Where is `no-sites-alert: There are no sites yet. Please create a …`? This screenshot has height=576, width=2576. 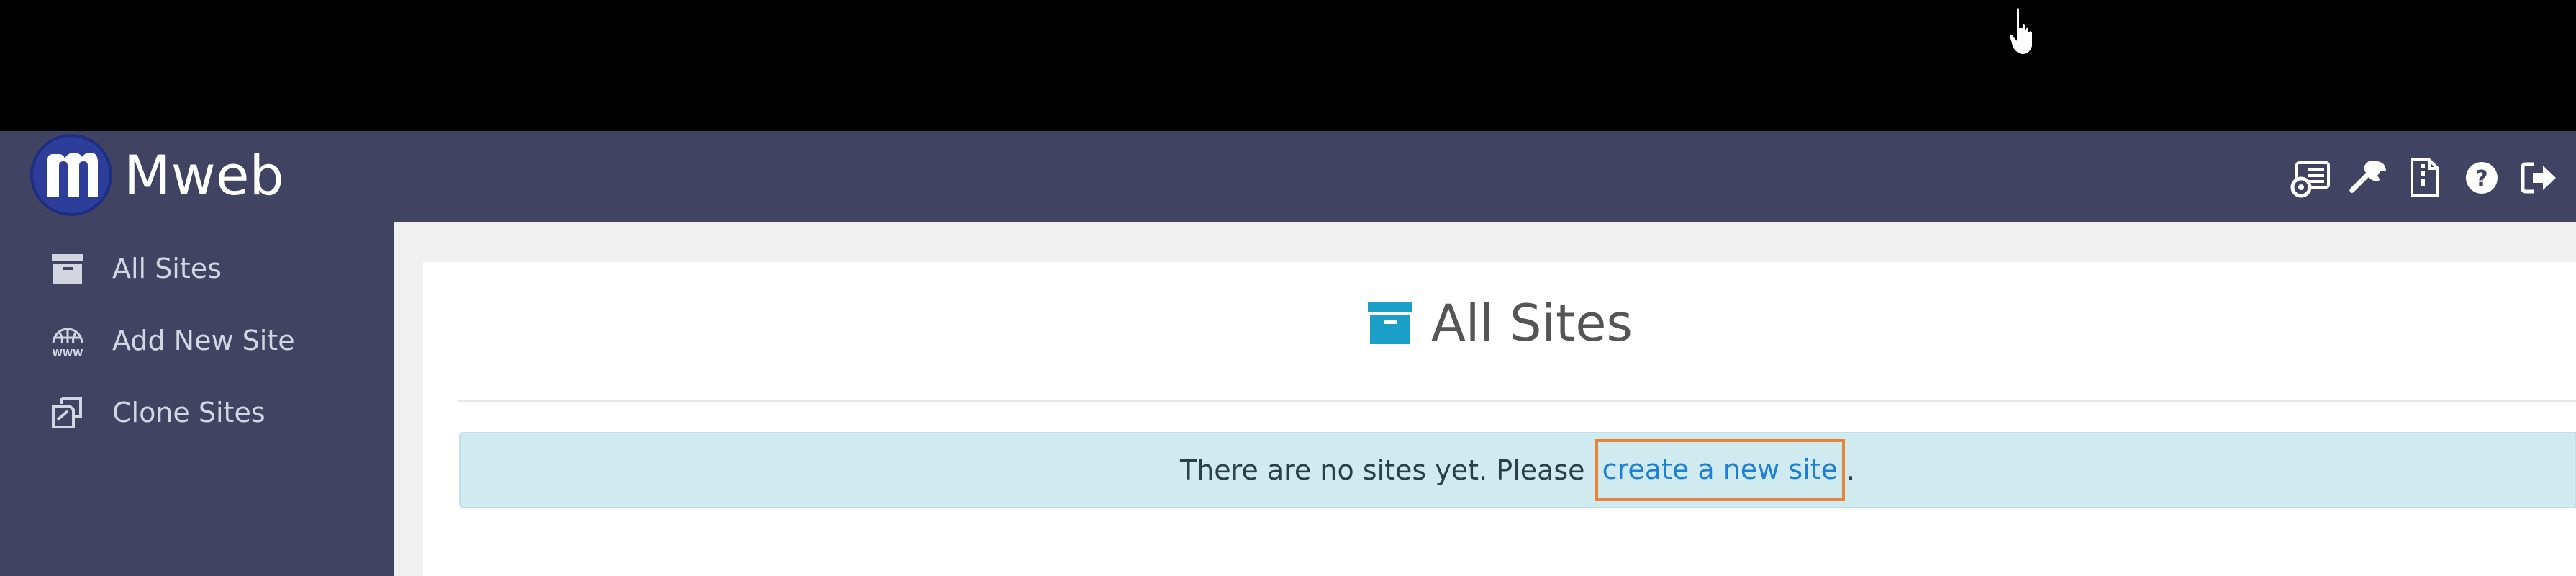
no-sites-alert: There are no sites yet. Please create a … is located at coordinates (1518, 470).